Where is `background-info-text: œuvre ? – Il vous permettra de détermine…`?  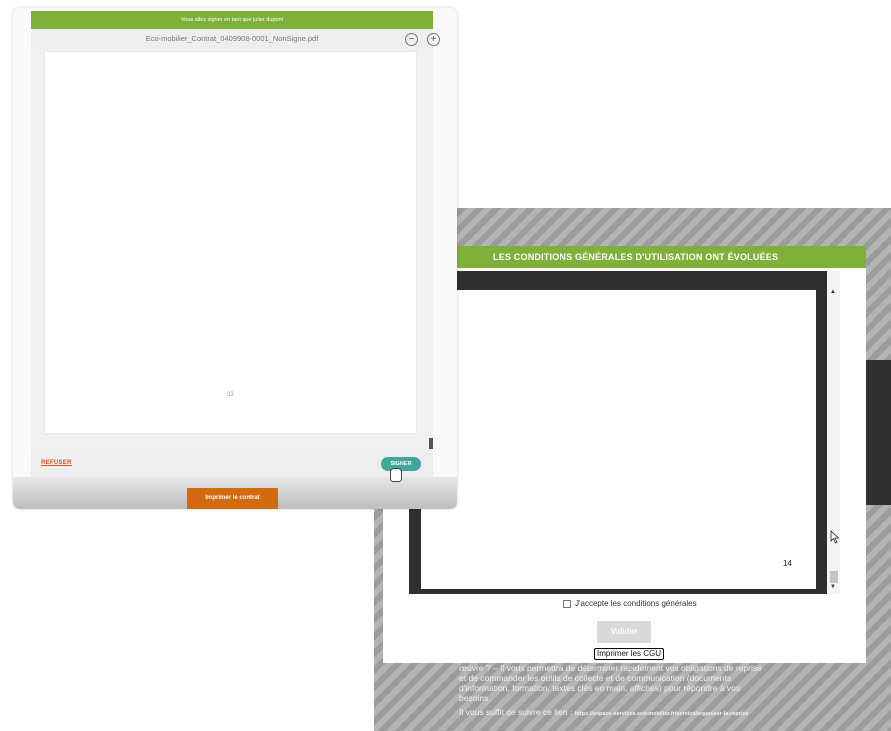
background-info-text: œuvre ? – Il vous permettra de détermine… is located at coordinates (624, 683).